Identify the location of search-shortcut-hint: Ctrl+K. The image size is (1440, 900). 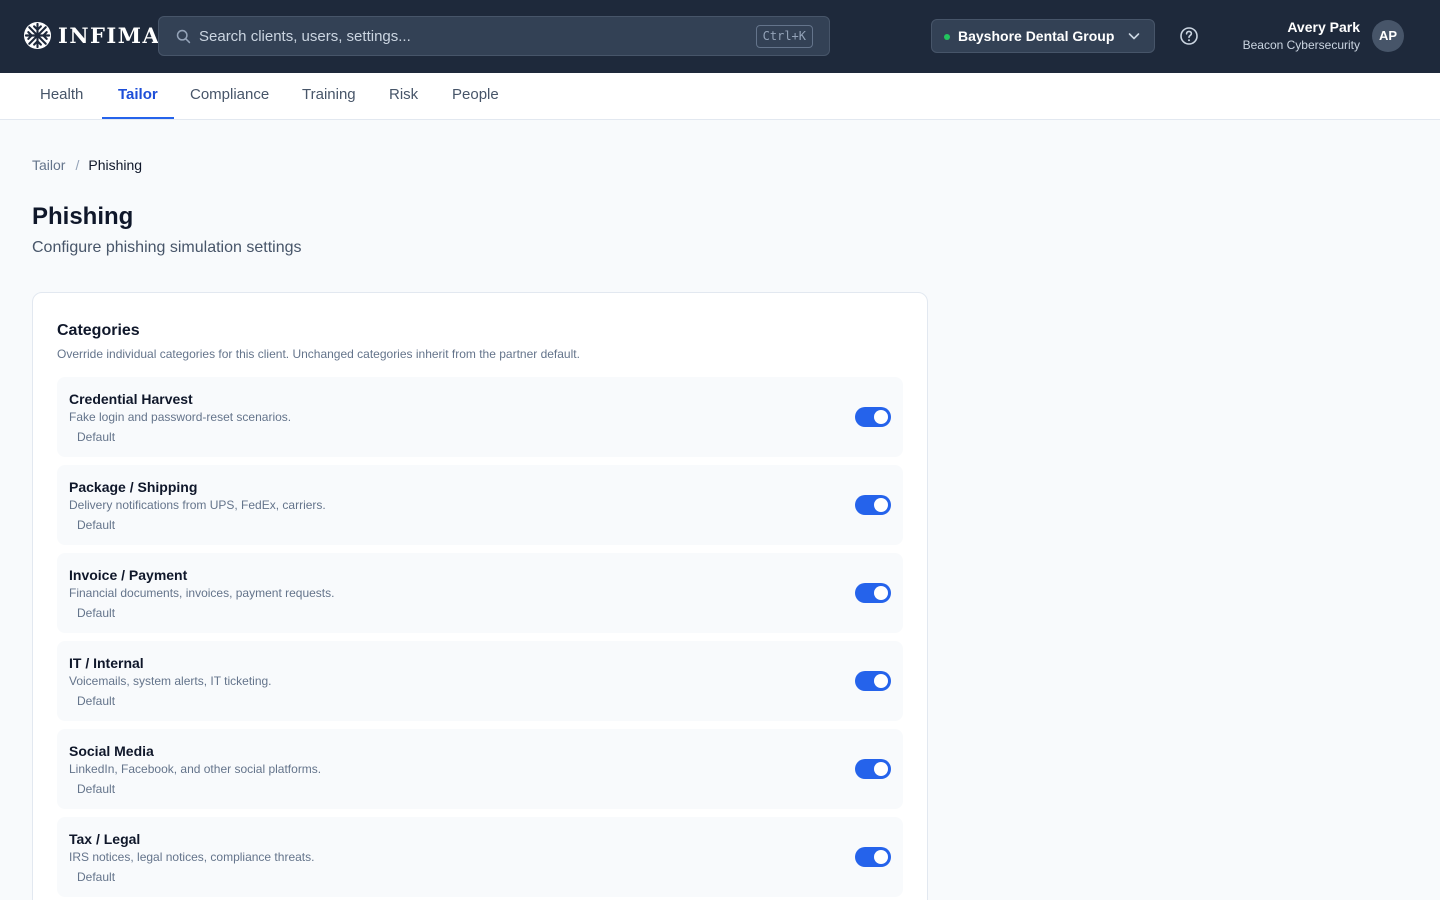
(784, 36).